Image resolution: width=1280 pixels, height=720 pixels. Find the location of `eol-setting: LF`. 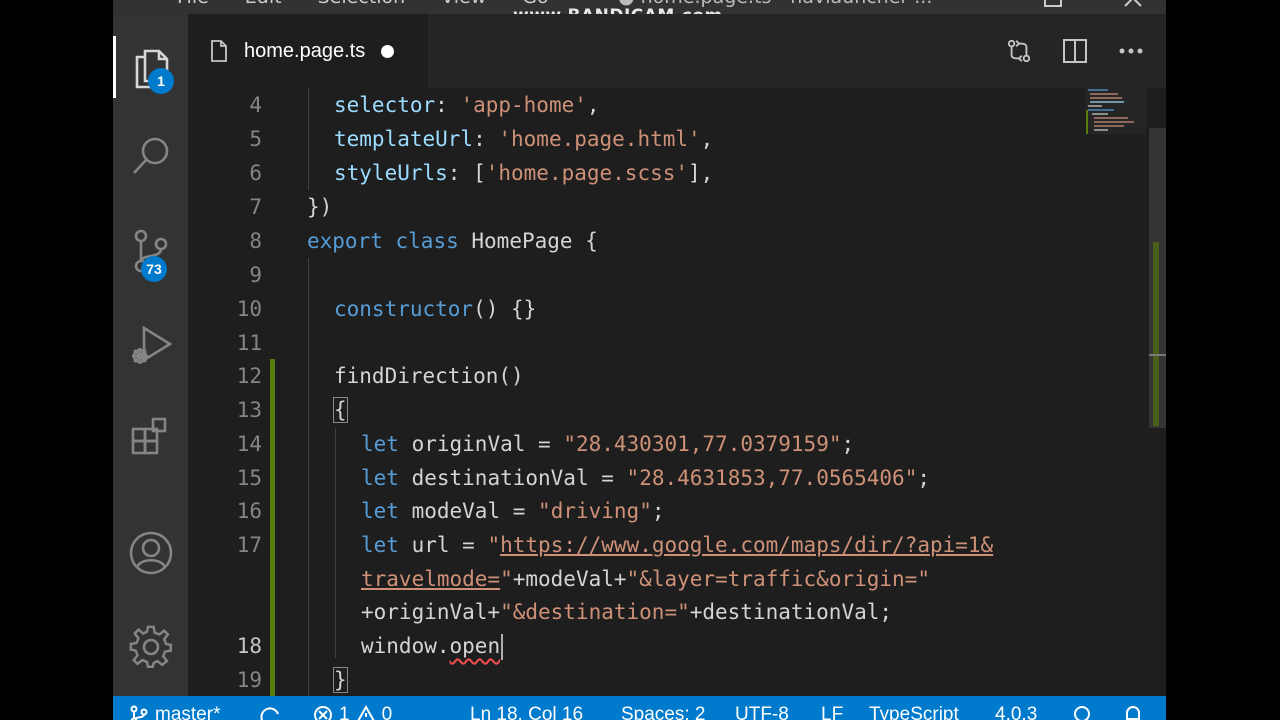

eol-setting: LF is located at coordinates (832, 712).